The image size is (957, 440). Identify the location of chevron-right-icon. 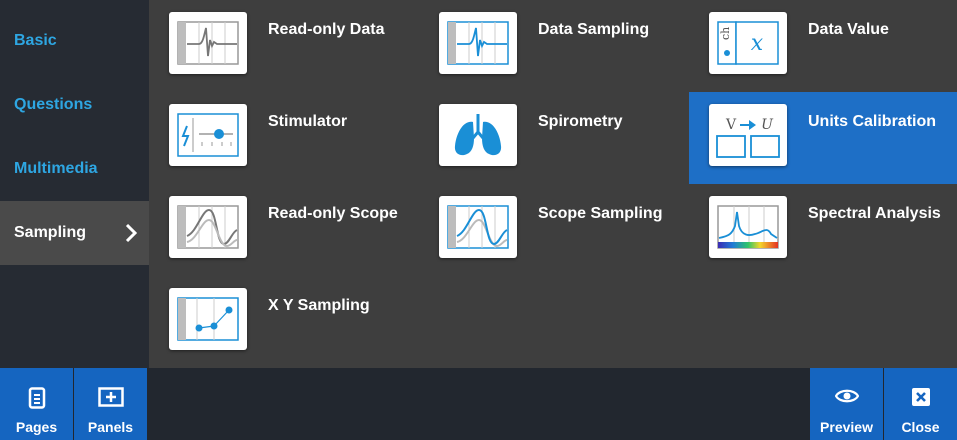
(131, 233).